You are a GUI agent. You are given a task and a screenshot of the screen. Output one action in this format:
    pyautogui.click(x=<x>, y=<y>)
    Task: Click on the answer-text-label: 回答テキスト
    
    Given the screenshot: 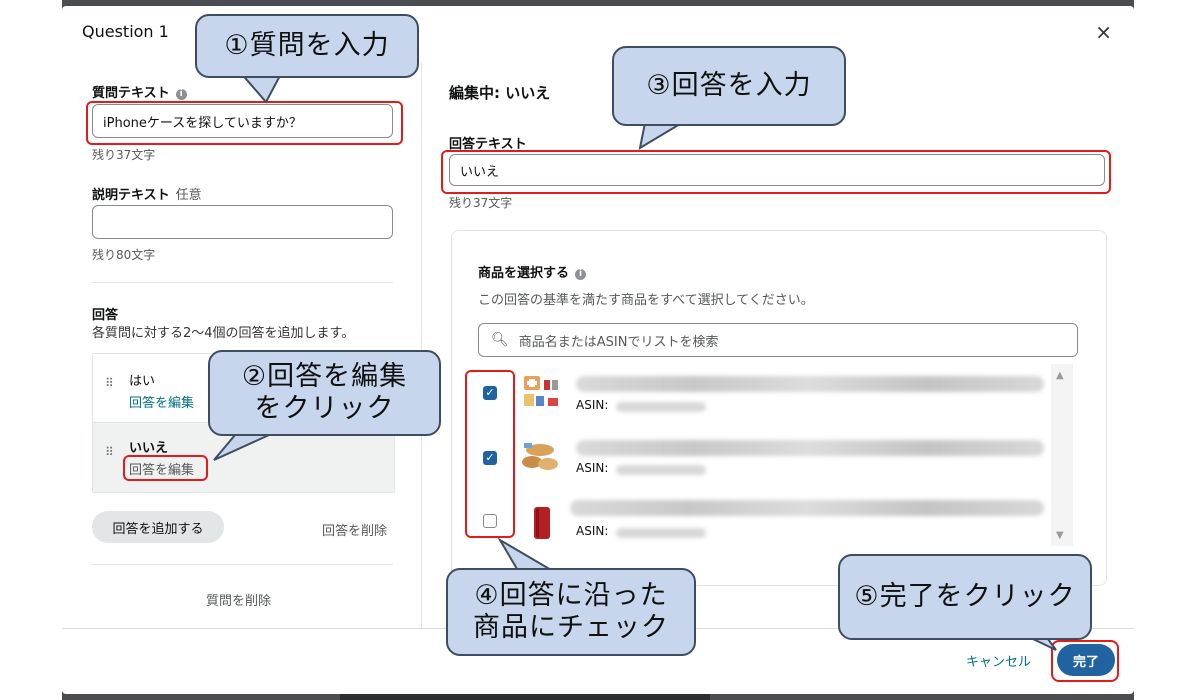 What is the action you would take?
    pyautogui.click(x=488, y=144)
    